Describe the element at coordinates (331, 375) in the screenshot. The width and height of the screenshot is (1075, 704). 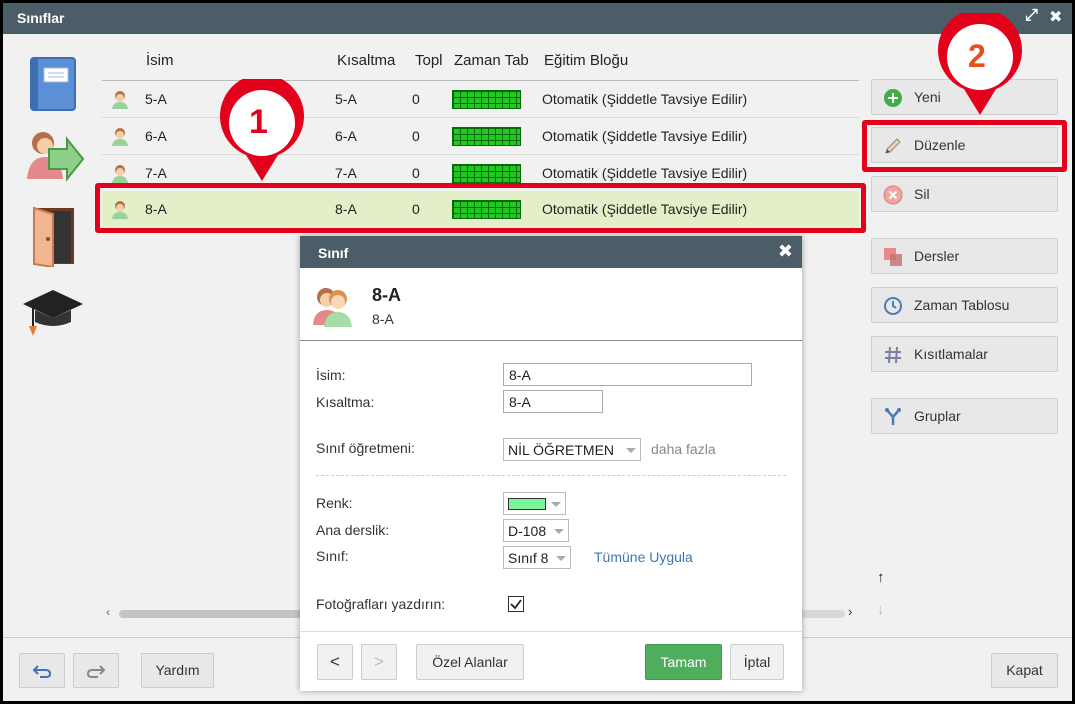
I see `name-label: İsim:` at that location.